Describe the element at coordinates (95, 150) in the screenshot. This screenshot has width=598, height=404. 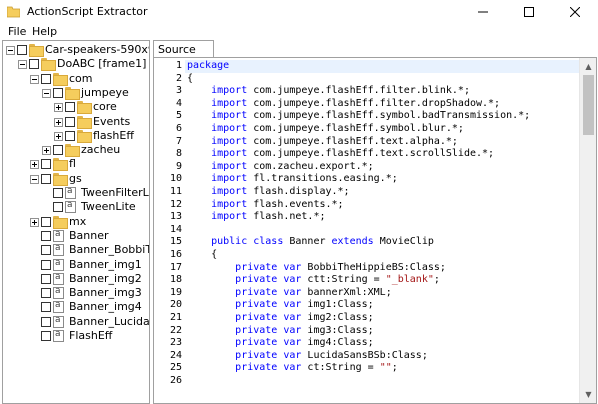
I see `tree-item: zacheu` at that location.